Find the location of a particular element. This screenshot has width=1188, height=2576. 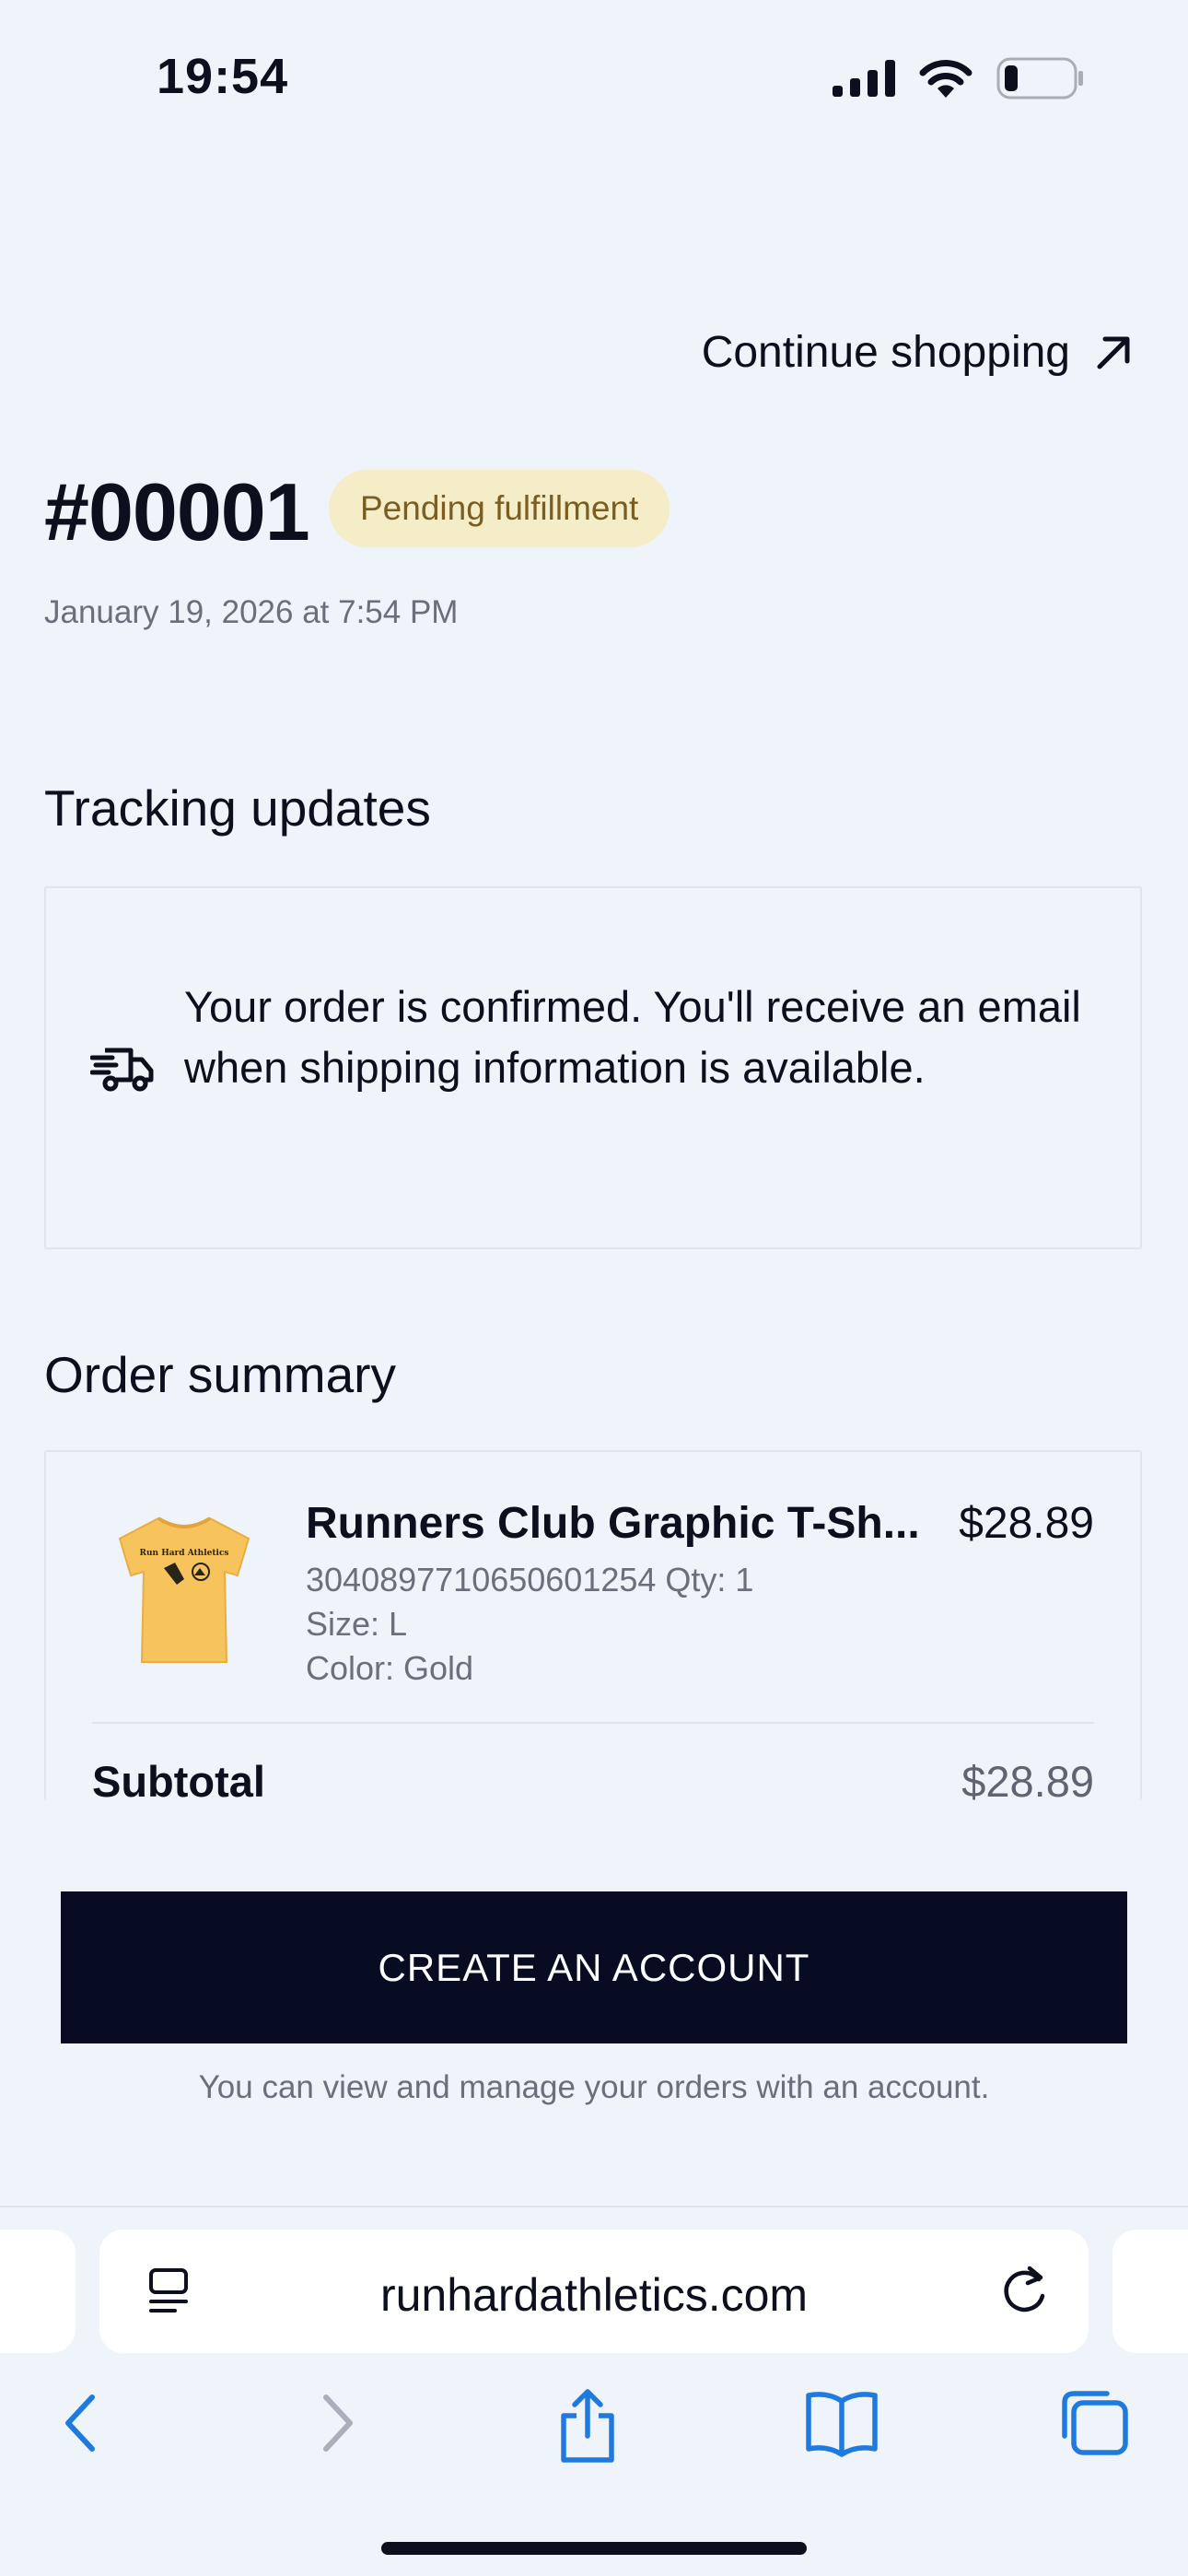

product-sku-qty: 3040897710650601254 Qty: 1 is located at coordinates (530, 1579).